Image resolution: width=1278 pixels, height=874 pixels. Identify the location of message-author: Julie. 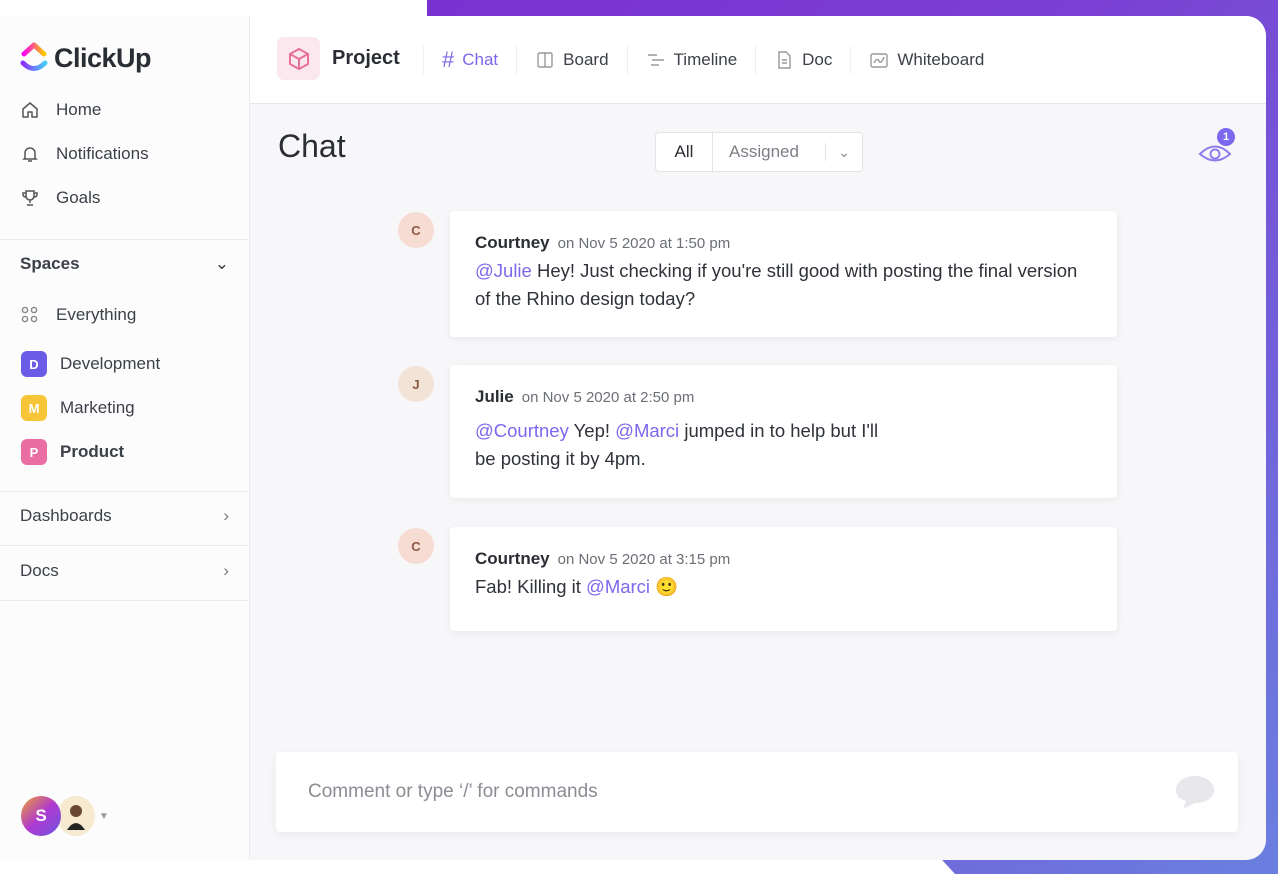
(494, 396).